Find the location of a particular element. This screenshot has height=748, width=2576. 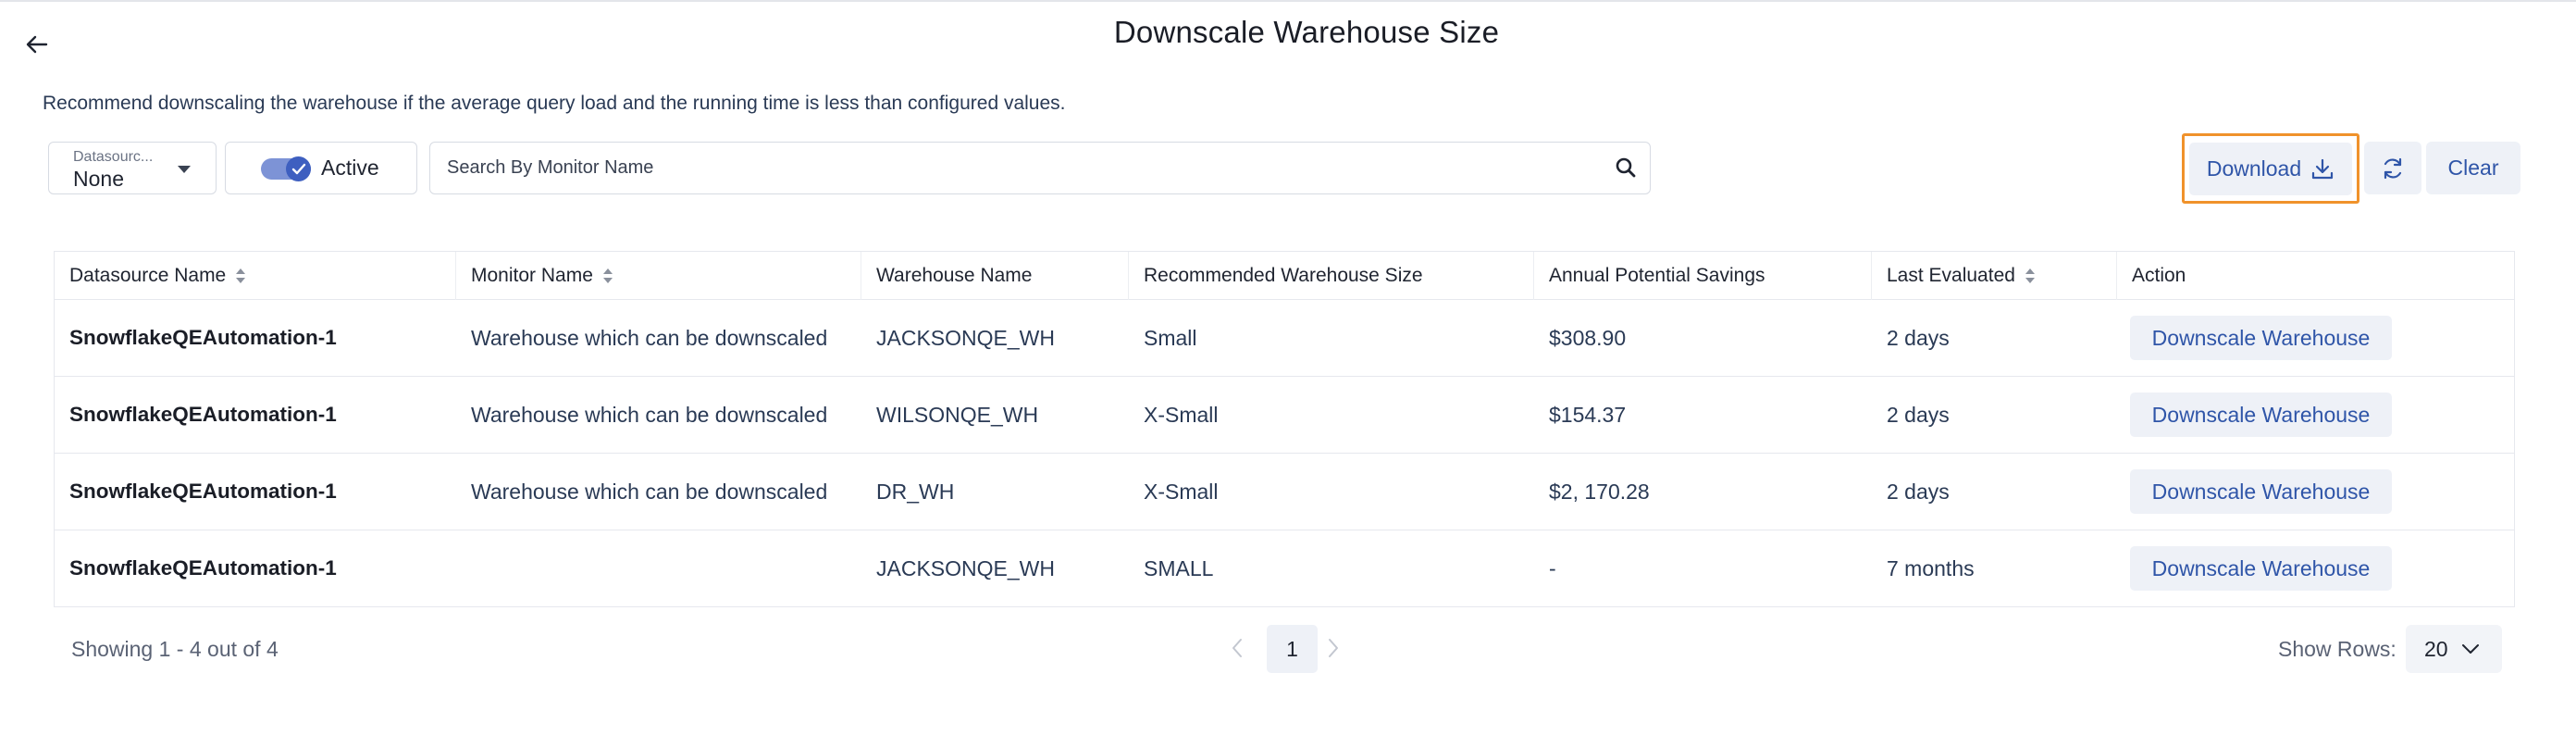

page-1-button: 1 is located at coordinates (1292, 649).